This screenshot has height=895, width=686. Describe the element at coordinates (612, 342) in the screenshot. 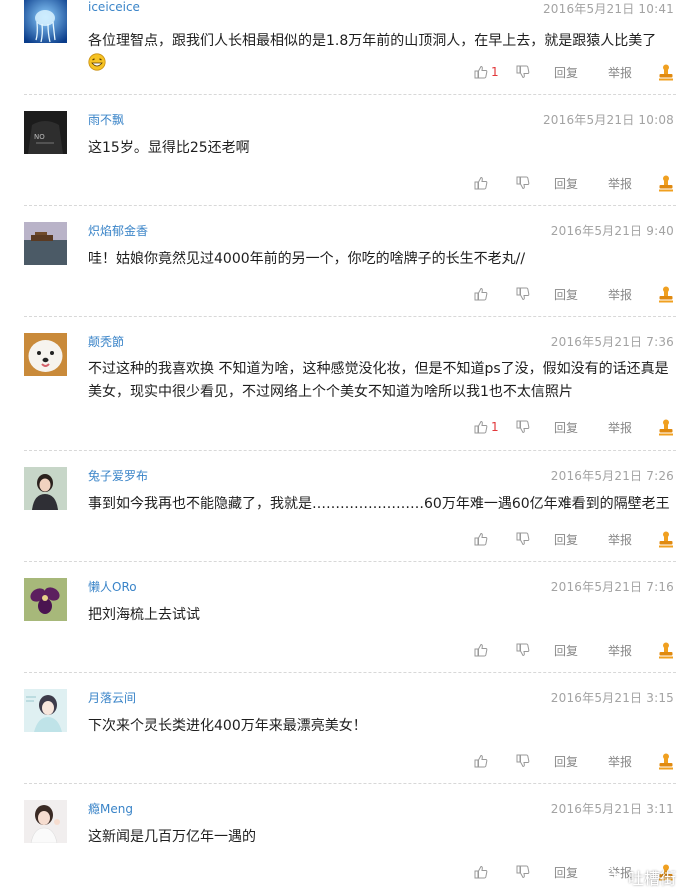

I see `timestamp: 2016年5月21日 7:36` at that location.